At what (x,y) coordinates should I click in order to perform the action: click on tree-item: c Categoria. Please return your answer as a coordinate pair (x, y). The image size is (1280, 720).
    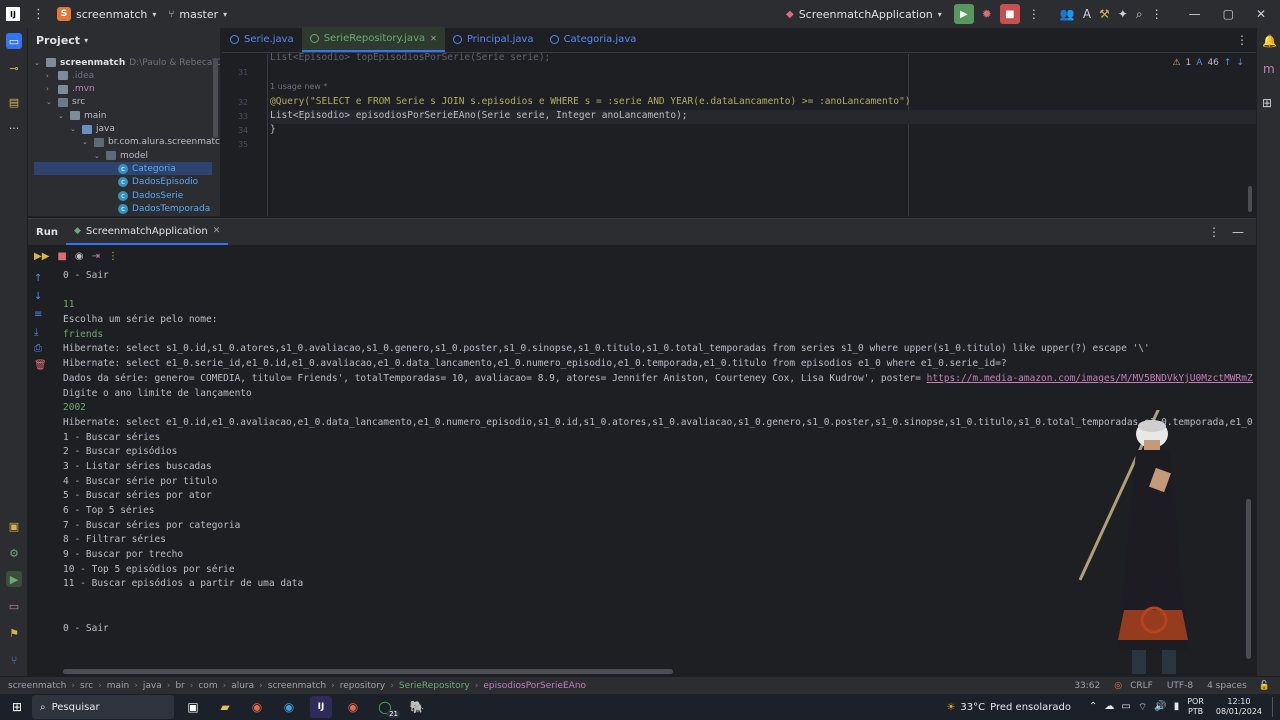
    Looking at the image, I should click on (123, 169).